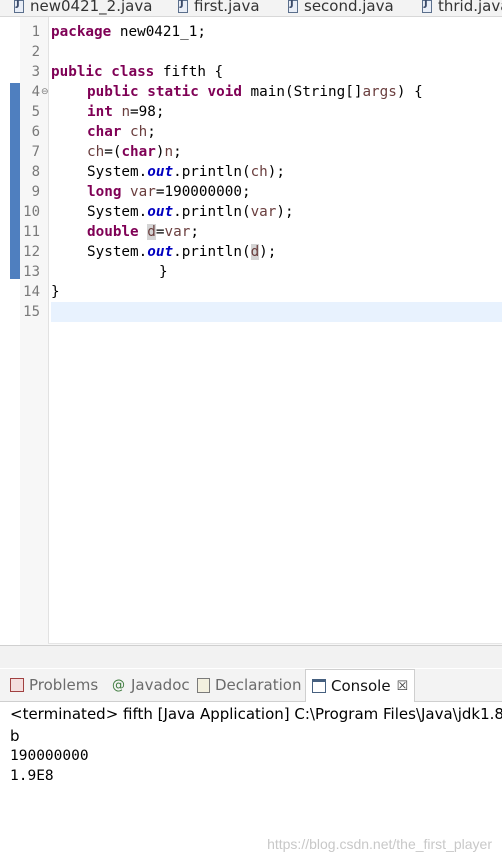  Describe the element at coordinates (409, 92) in the screenshot. I see `code-text: ) {` at that location.